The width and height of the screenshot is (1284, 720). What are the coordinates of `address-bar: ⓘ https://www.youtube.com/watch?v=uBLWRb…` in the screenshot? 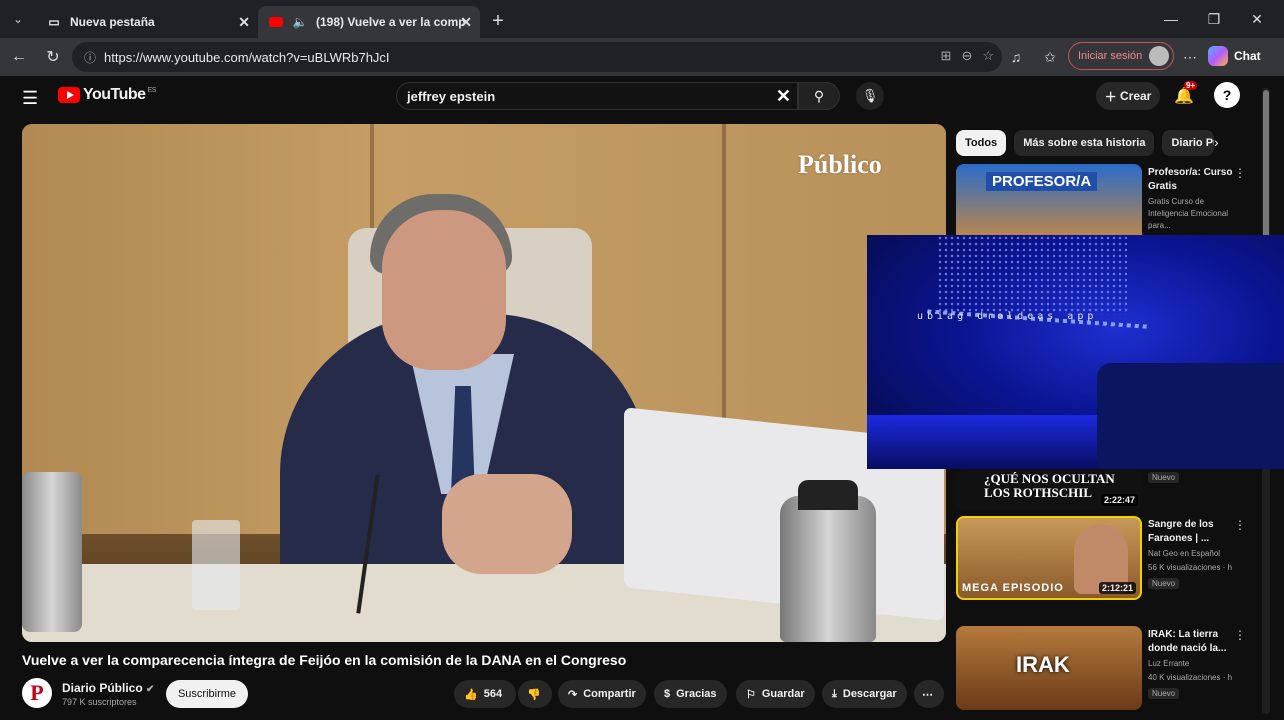 It's located at (537, 57).